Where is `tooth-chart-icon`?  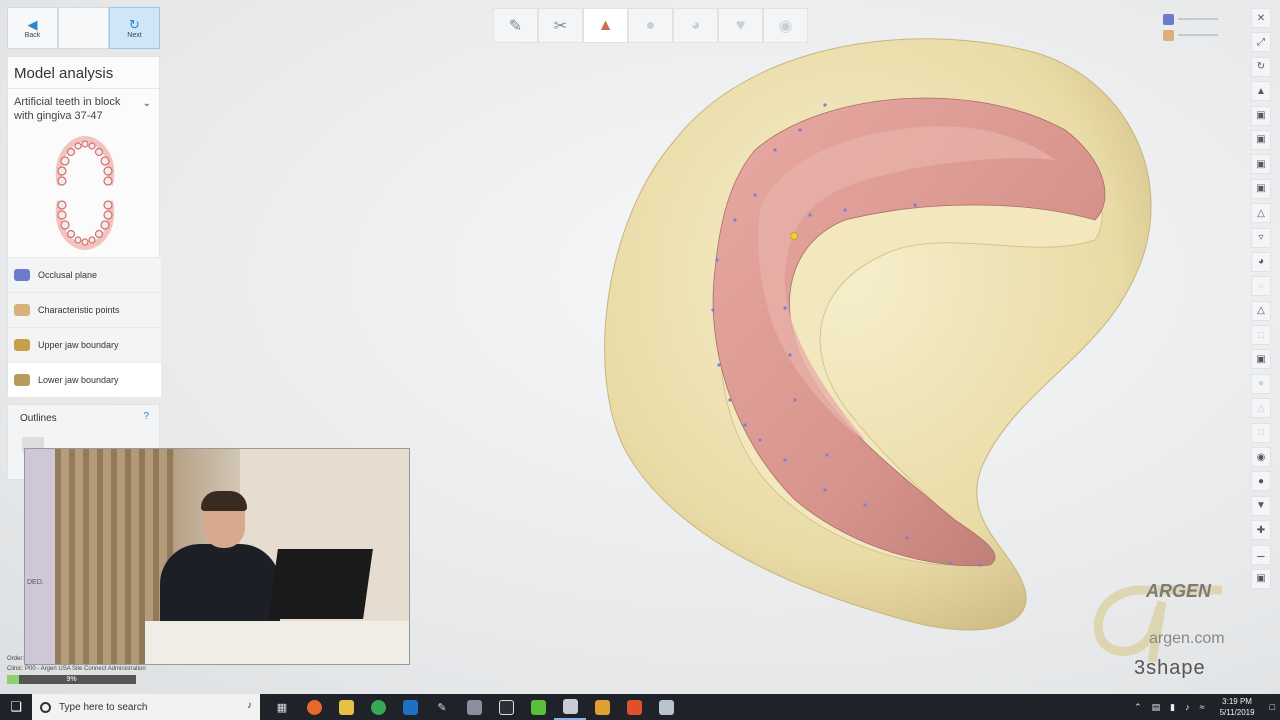 tooth-chart-icon is located at coordinates (85, 192).